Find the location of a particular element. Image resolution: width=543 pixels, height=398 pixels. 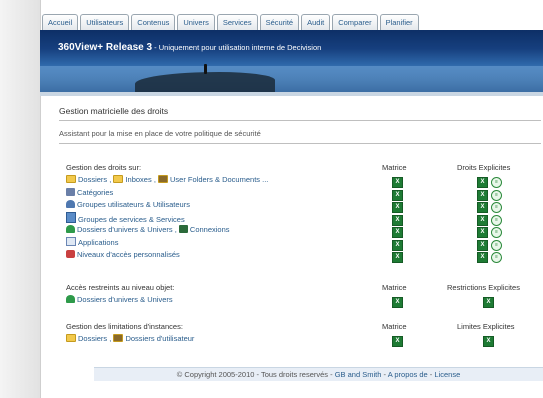

col-limites-explicites: Limites Explicites is located at coordinates (486, 326).